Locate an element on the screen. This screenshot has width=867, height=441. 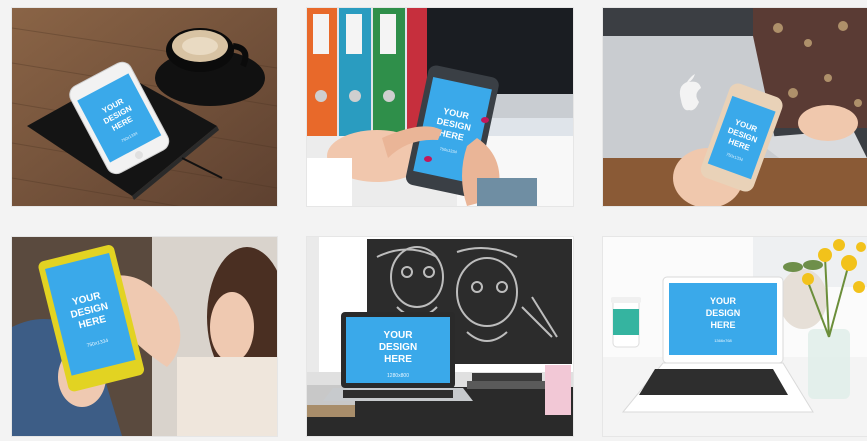
screen-size-label: 1366x768 is located at coordinates (723, 340).